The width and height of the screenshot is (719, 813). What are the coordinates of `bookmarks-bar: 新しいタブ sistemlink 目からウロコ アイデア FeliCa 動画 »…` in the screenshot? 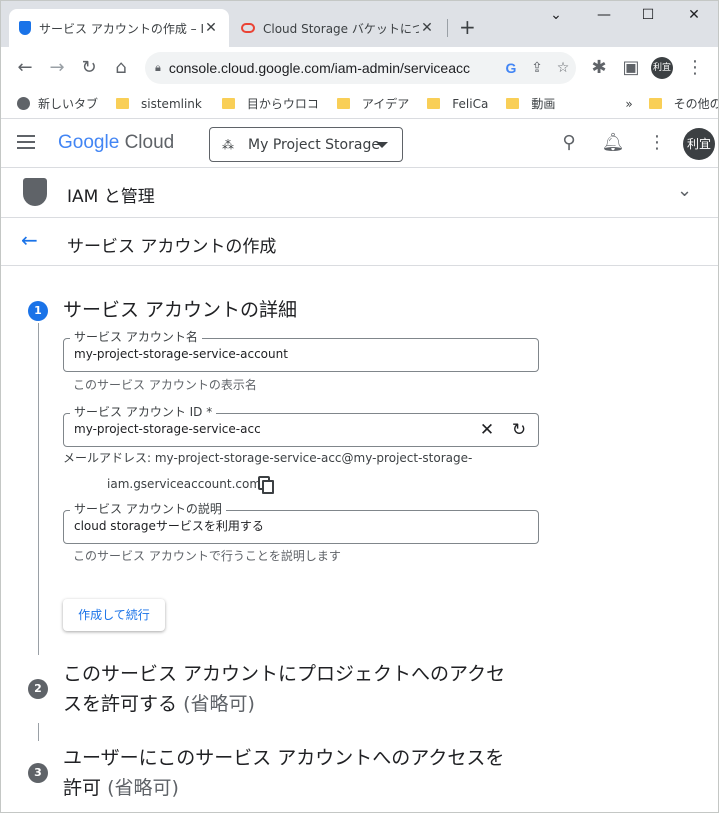 It's located at (359, 104).